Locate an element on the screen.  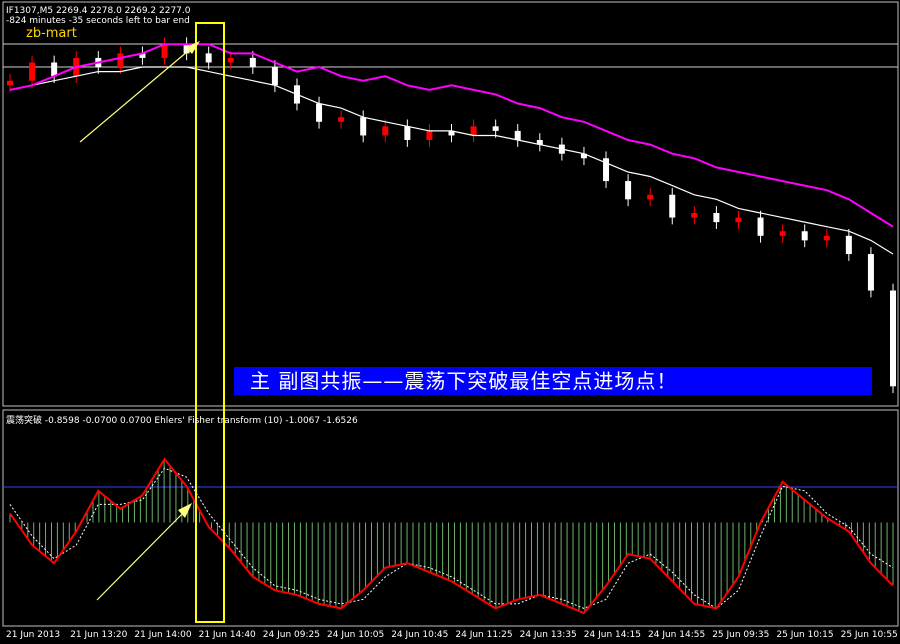
x-tick-label: 24 Jun 11:25 is located at coordinates (484, 635).